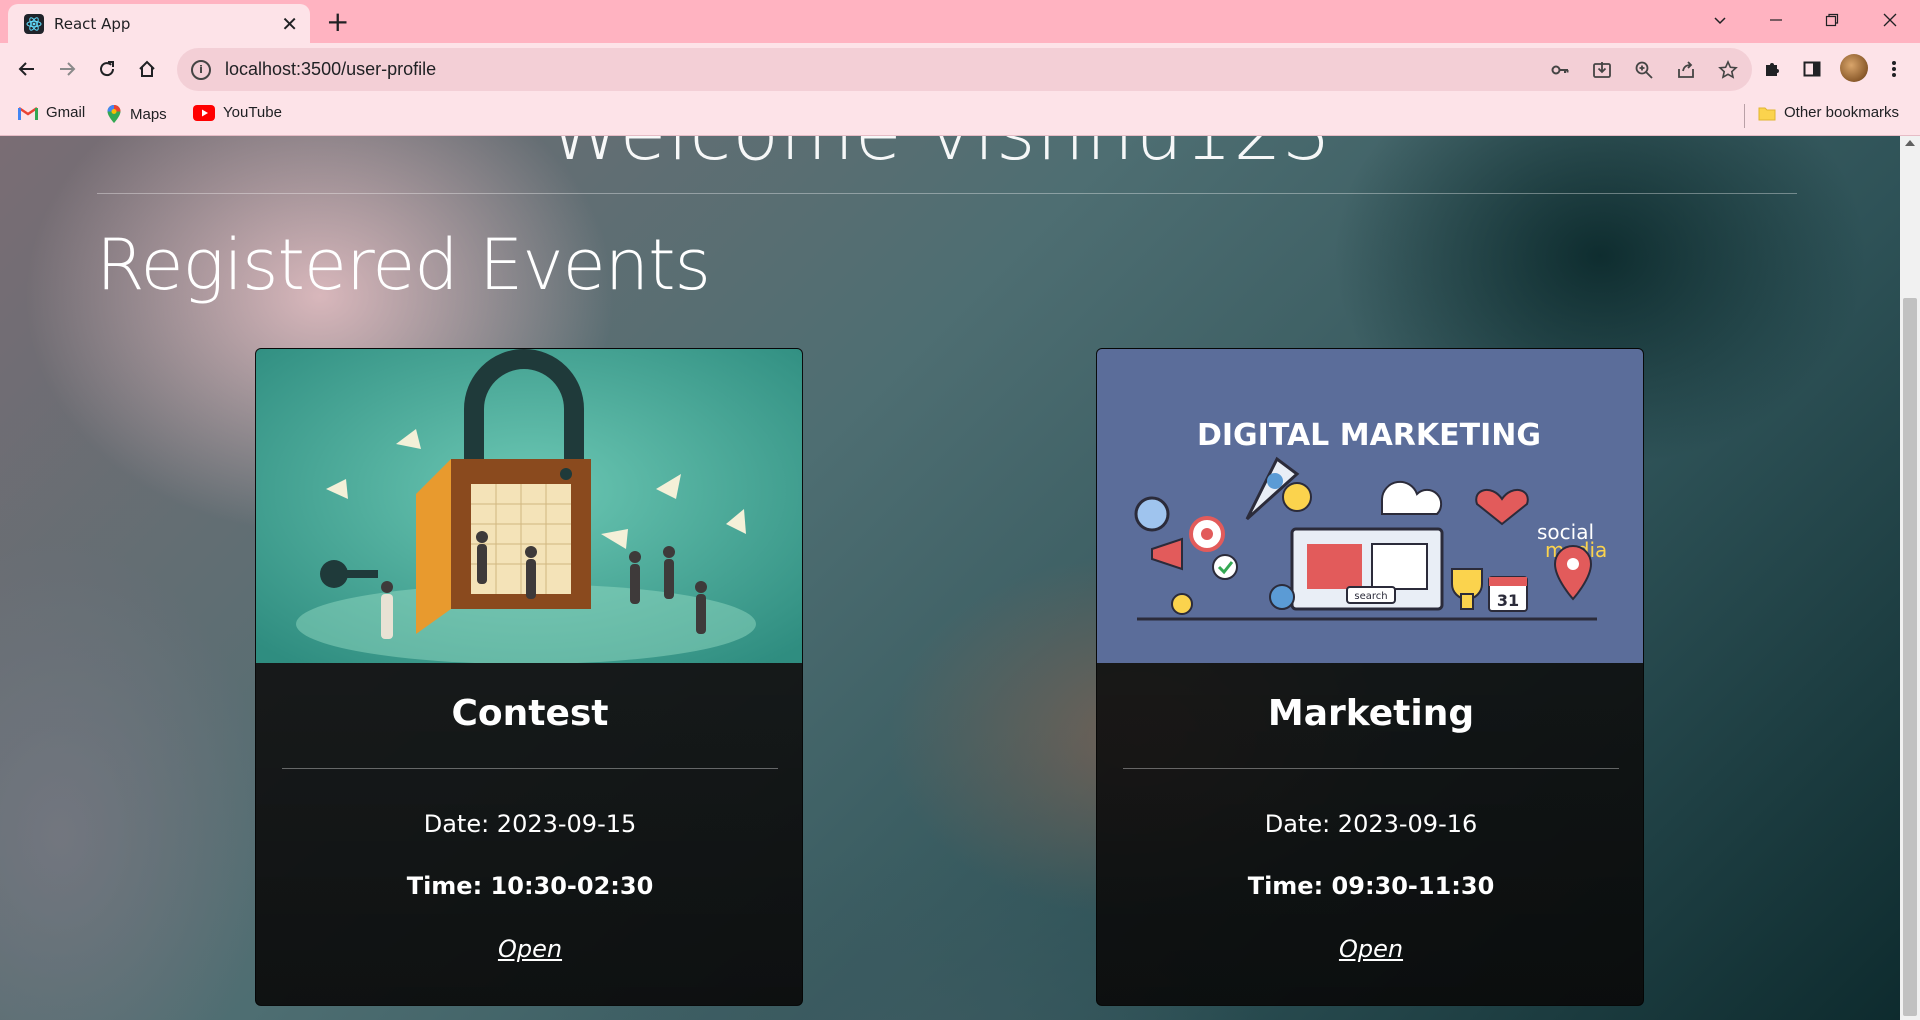  Describe the element at coordinates (252, 112) in the screenshot. I see `bookmark-label: YouTube` at that location.